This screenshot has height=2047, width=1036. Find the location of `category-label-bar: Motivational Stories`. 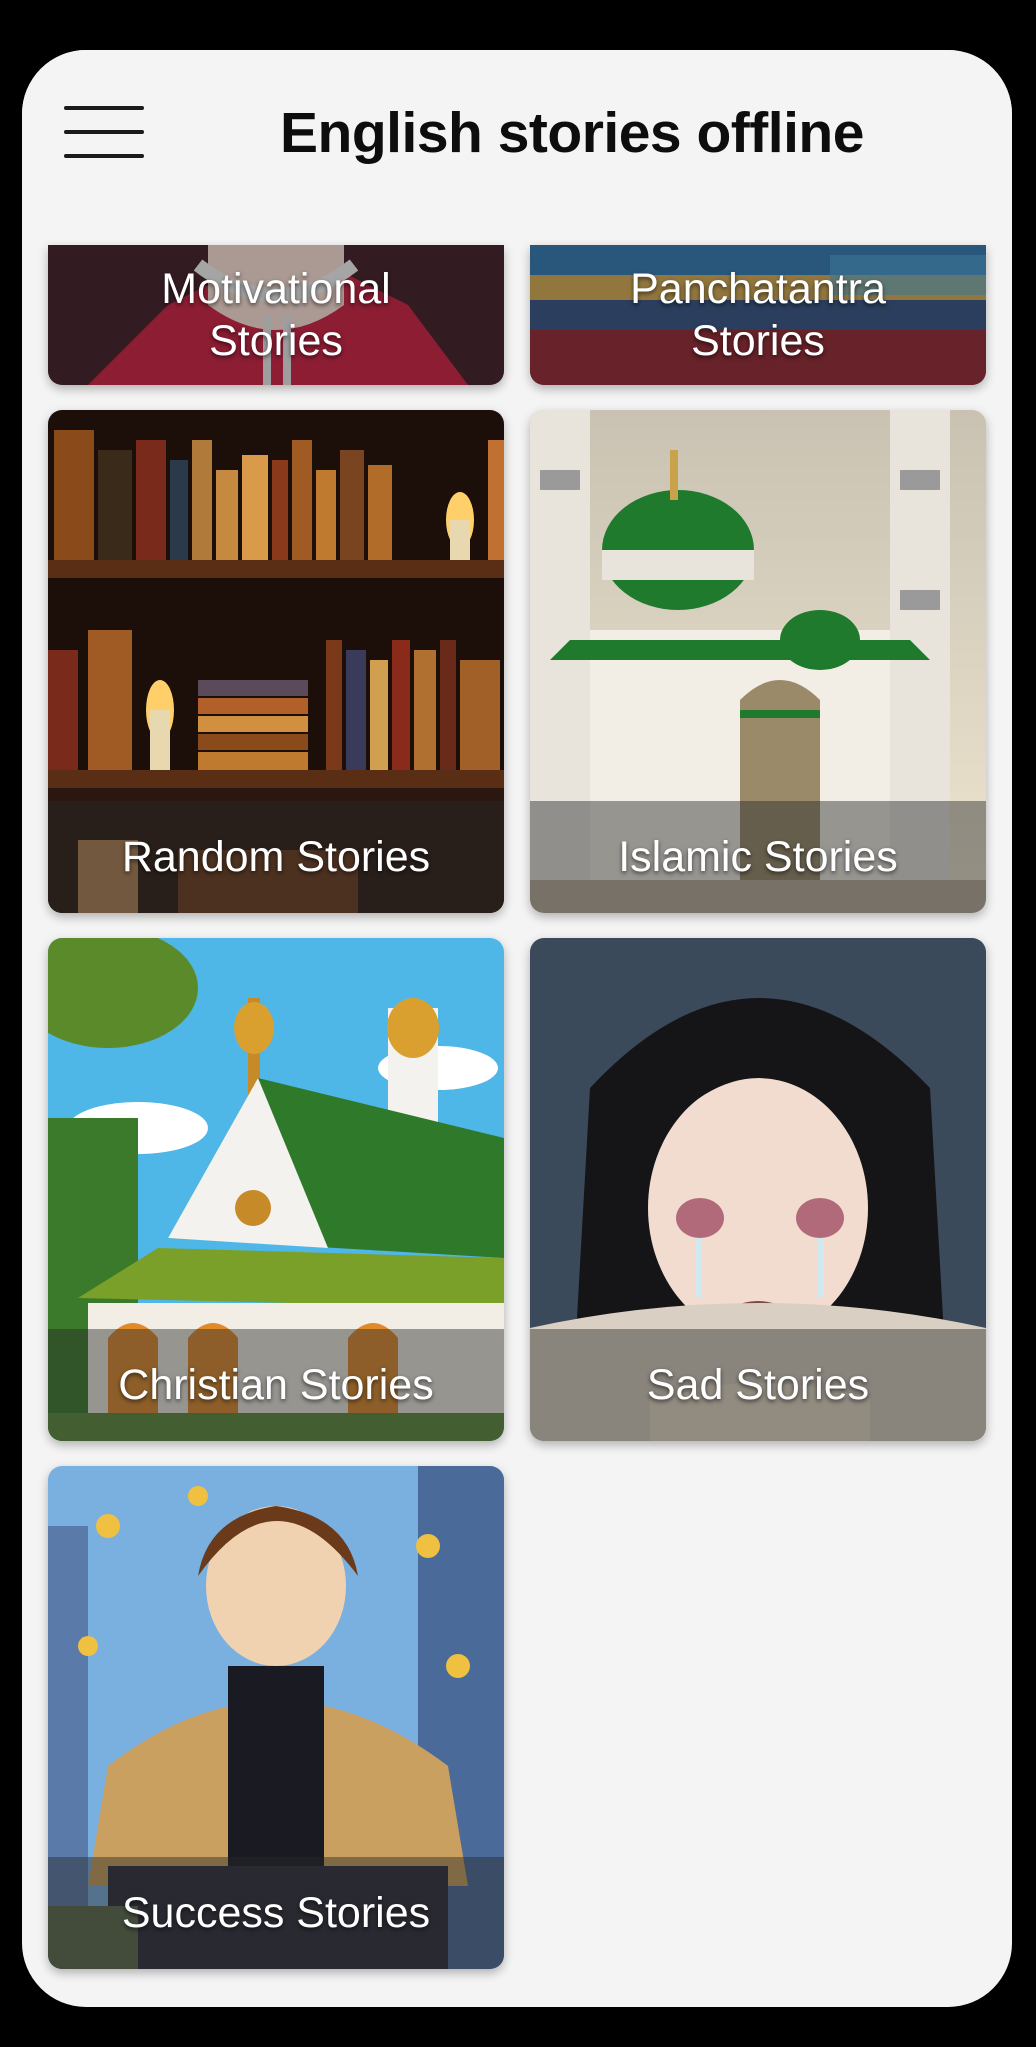

category-label-bar: Motivational Stories is located at coordinates (276, 315).